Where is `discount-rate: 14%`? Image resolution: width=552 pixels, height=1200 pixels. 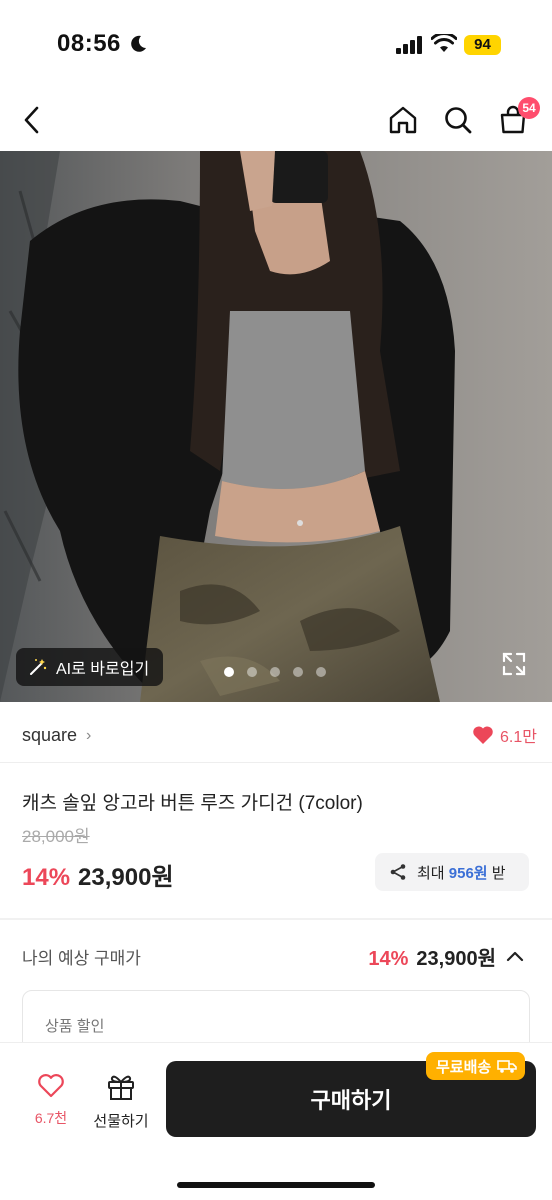
discount-rate: 14% is located at coordinates (46, 877).